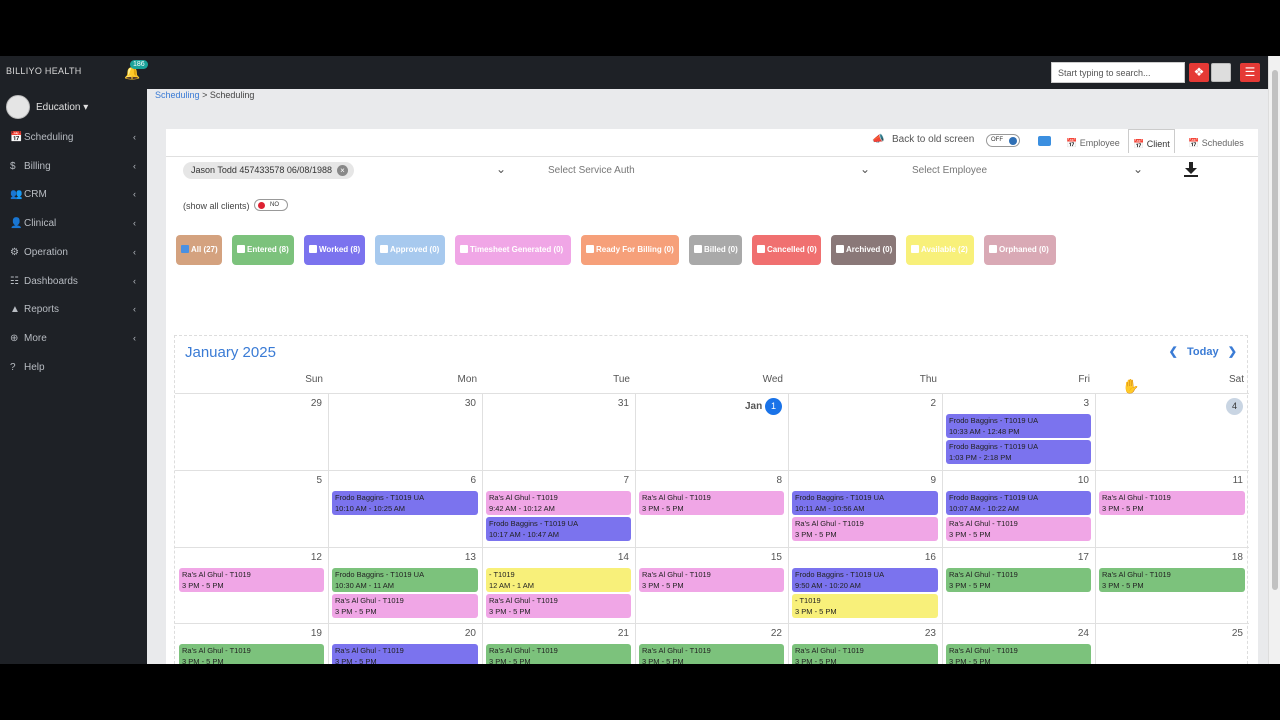 The height and width of the screenshot is (720, 1280). What do you see at coordinates (866, 480) in the screenshot?
I see `day-number: 9` at bounding box center [866, 480].